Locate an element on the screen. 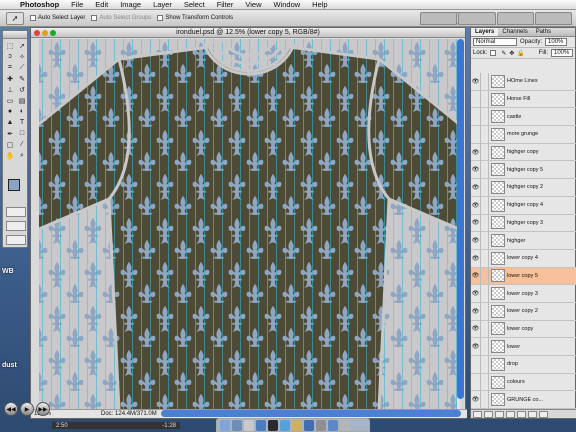 The width and height of the screenshot is (576, 432). blend-mode-select: Normal is located at coordinates (495, 42).